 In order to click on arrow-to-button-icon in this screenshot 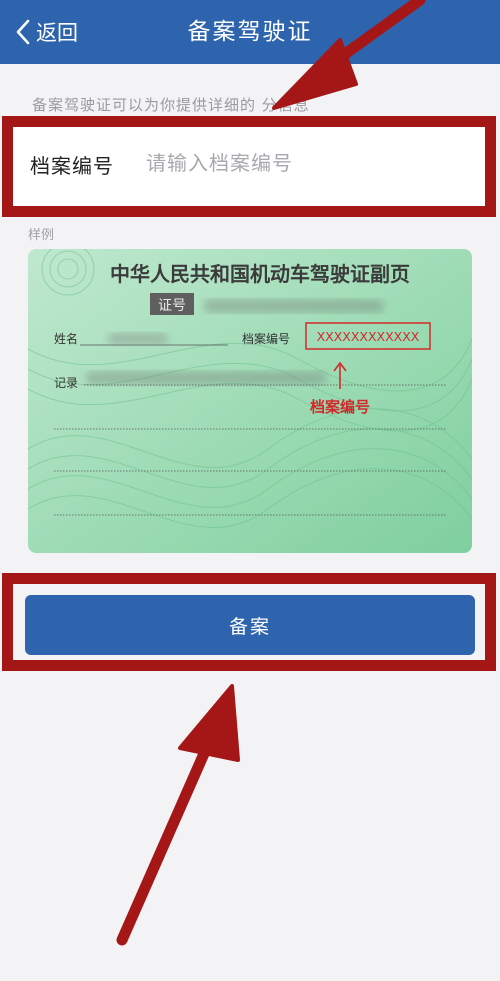, I will do `click(178, 815)`.